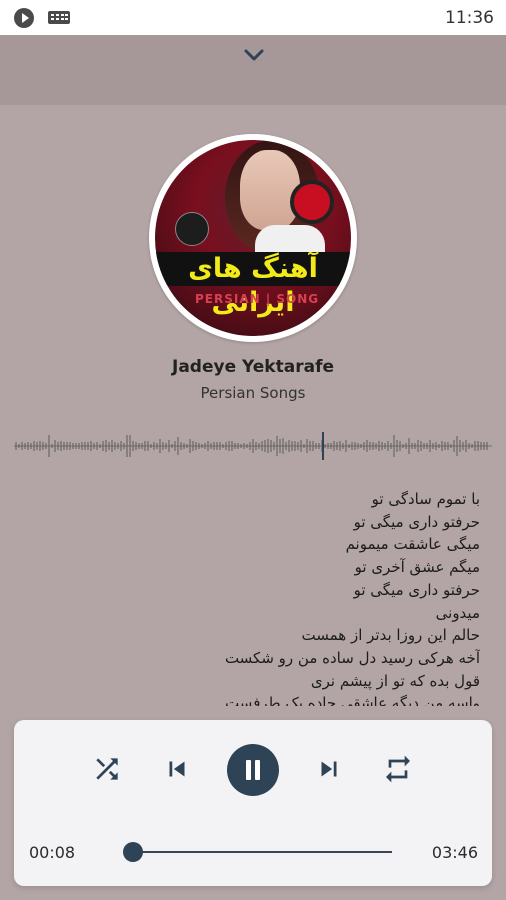 The width and height of the screenshot is (506, 900). I want to click on lyric-line: میدونی, so click(457, 612).